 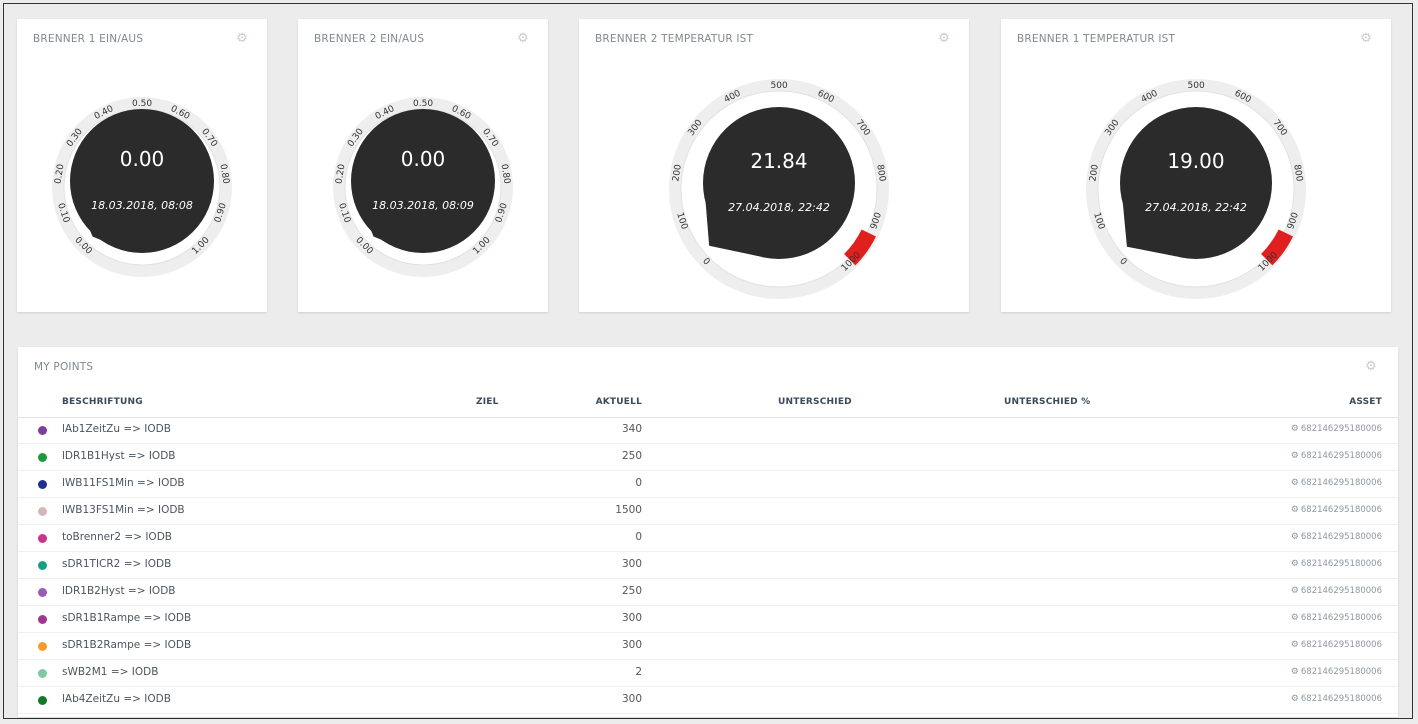 What do you see at coordinates (708, 713) in the screenshot?
I see `row-divider` at bounding box center [708, 713].